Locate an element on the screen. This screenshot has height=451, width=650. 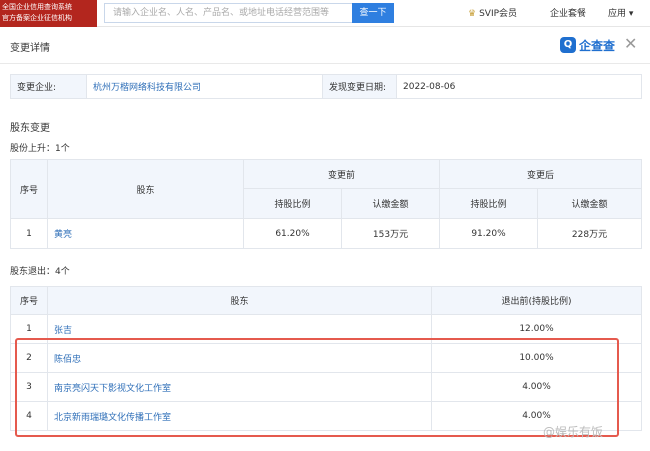
apps-menu: 应用 ▾ is located at coordinates (620, 12).